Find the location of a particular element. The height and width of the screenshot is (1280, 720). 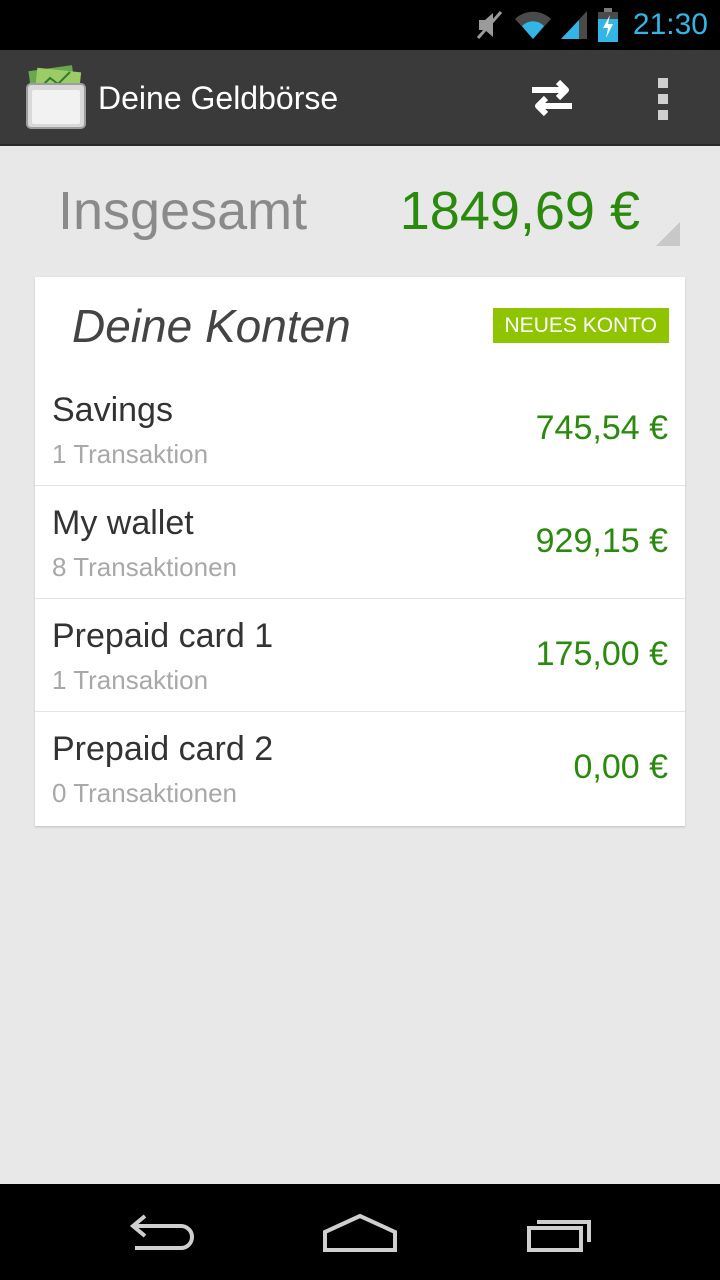

account-item-savings: Savings 1 Transaktion 745,54 € is located at coordinates (360, 429).